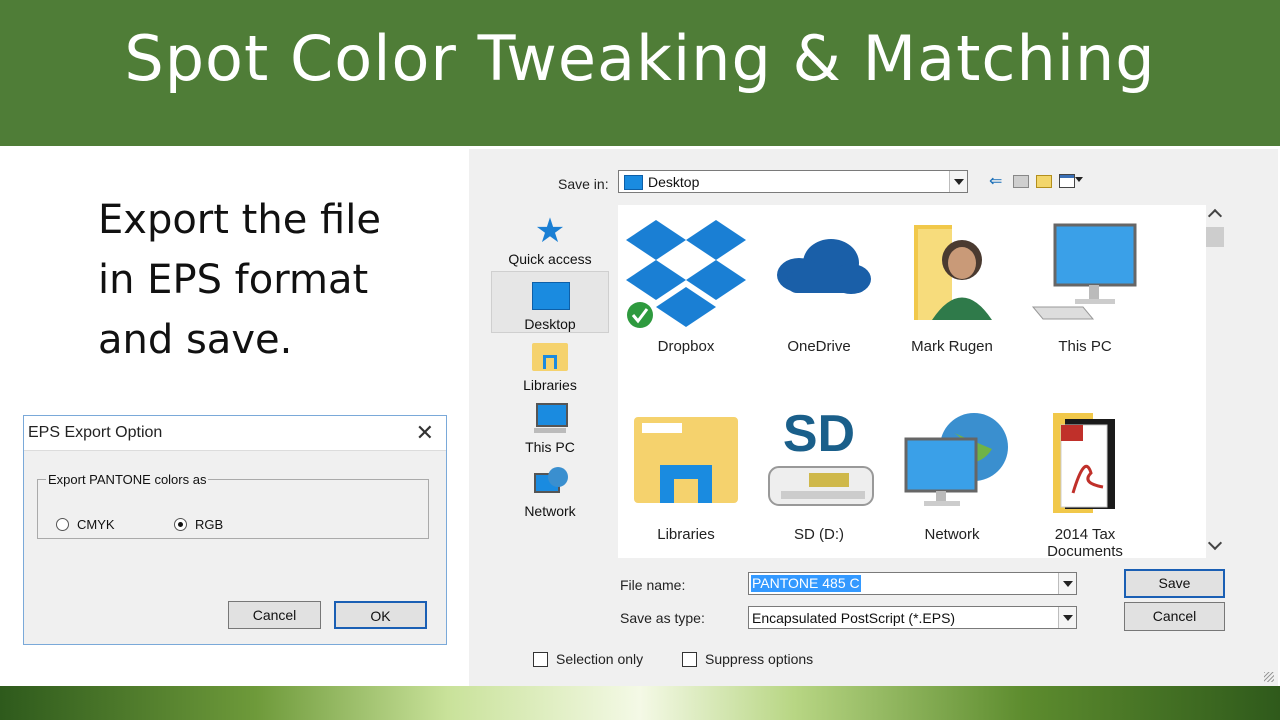 The height and width of the screenshot is (720, 1280). I want to click on file-item-label: 2014 Tax Documents, so click(1085, 542).